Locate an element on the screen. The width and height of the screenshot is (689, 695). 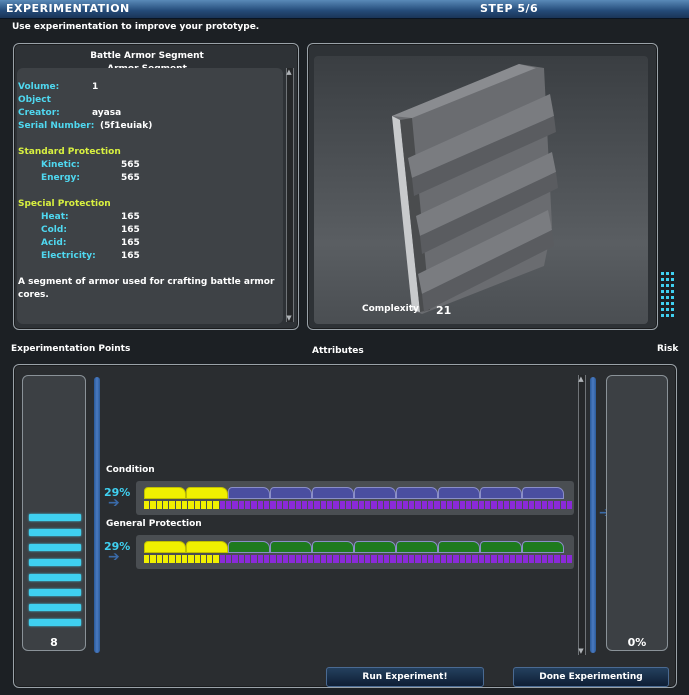
window-title: EXPERIMENTATION is located at coordinates (68, 8).